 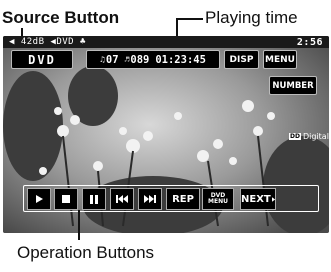 I want to click on stop-button, so click(x=66, y=199).